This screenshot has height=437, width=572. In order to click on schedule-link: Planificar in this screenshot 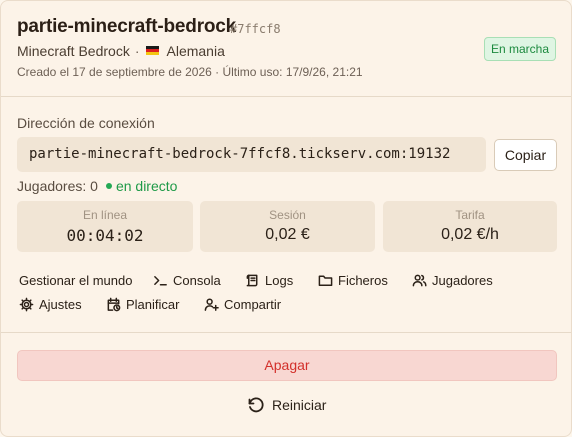, I will do `click(142, 304)`.